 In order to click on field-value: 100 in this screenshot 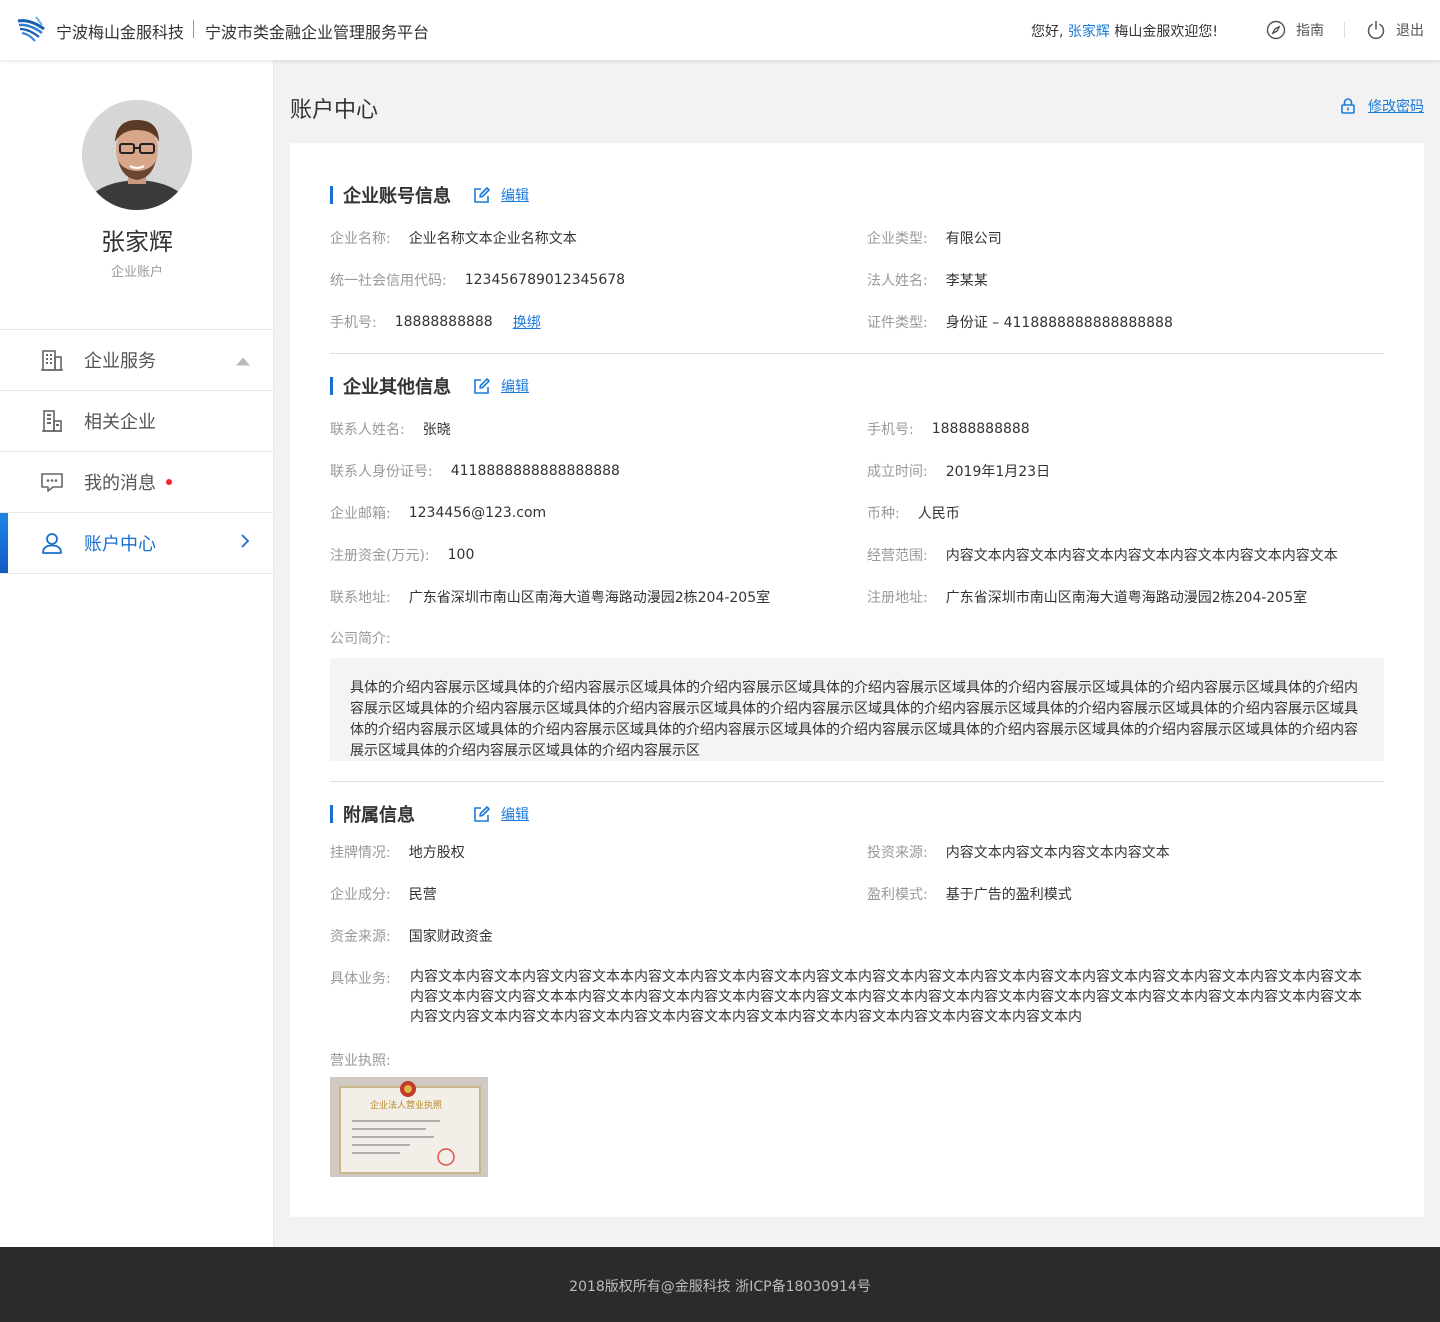, I will do `click(461, 555)`.